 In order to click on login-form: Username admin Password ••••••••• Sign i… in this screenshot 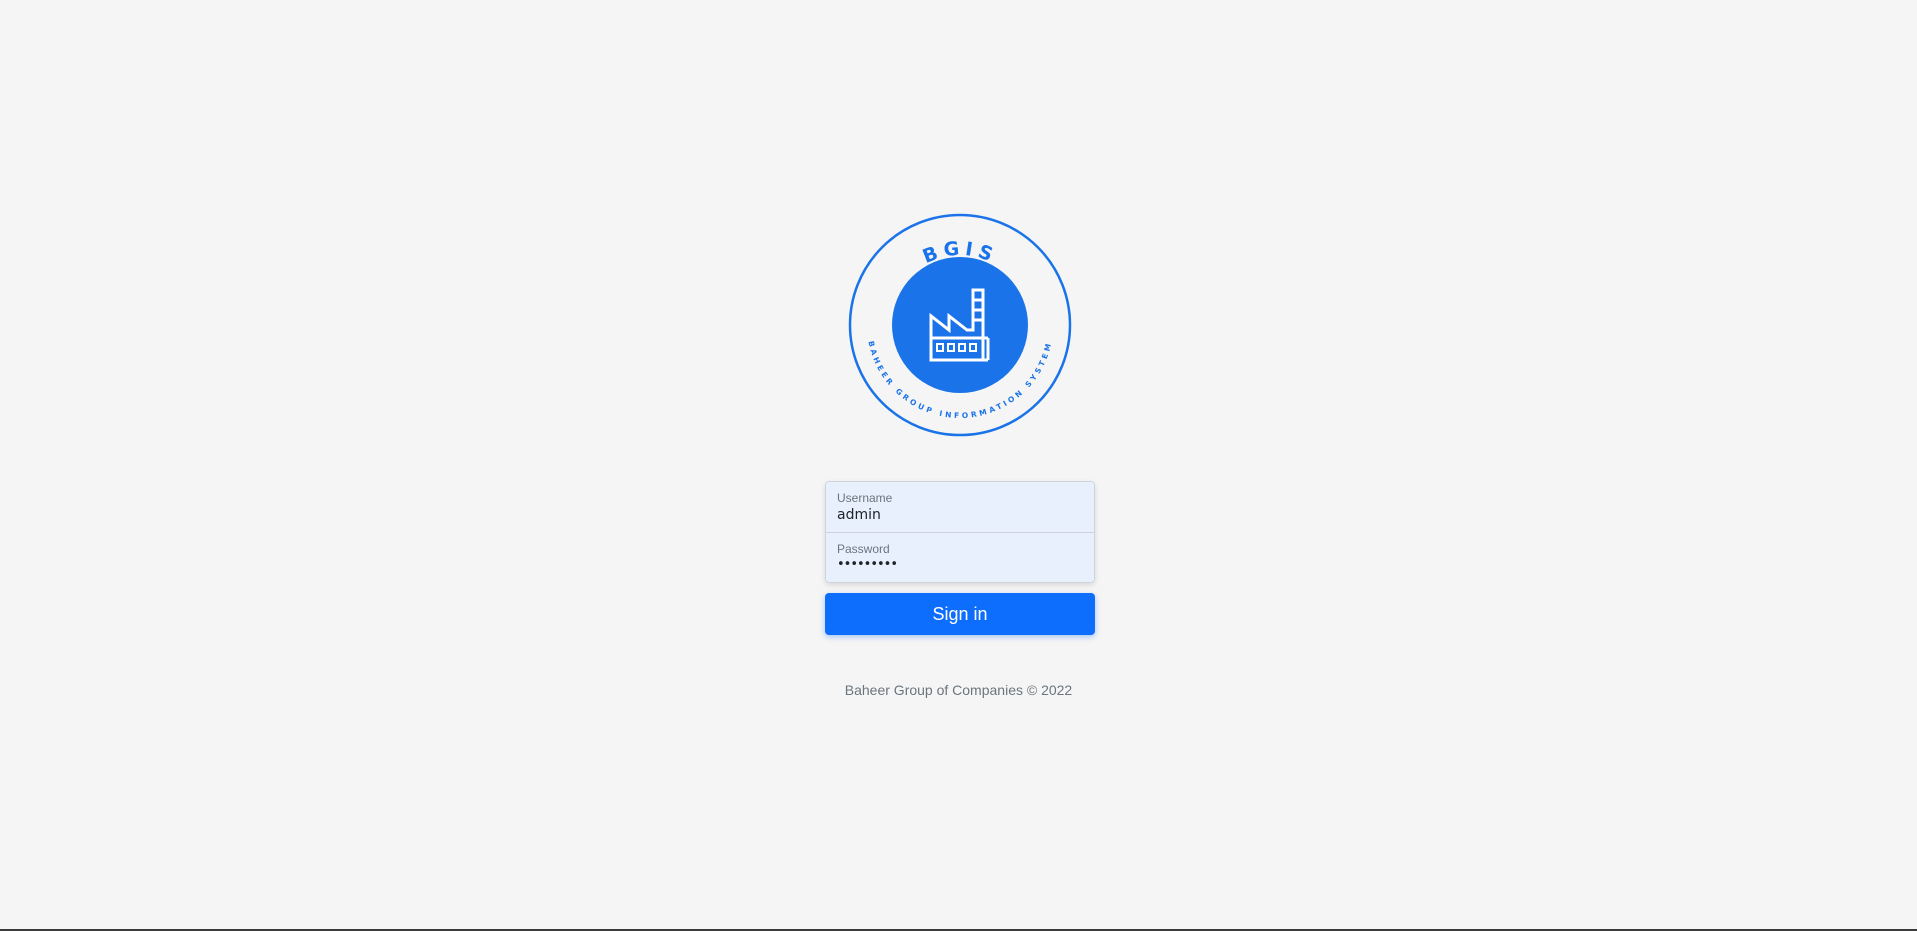, I will do `click(960, 558)`.